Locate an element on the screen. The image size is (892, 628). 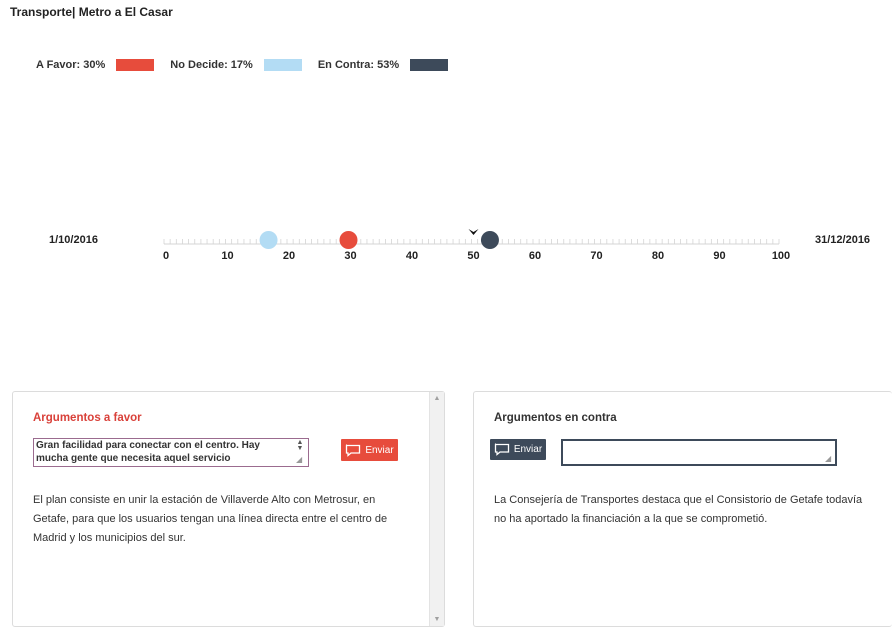
favor-send-button: Enviar is located at coordinates (369, 450).